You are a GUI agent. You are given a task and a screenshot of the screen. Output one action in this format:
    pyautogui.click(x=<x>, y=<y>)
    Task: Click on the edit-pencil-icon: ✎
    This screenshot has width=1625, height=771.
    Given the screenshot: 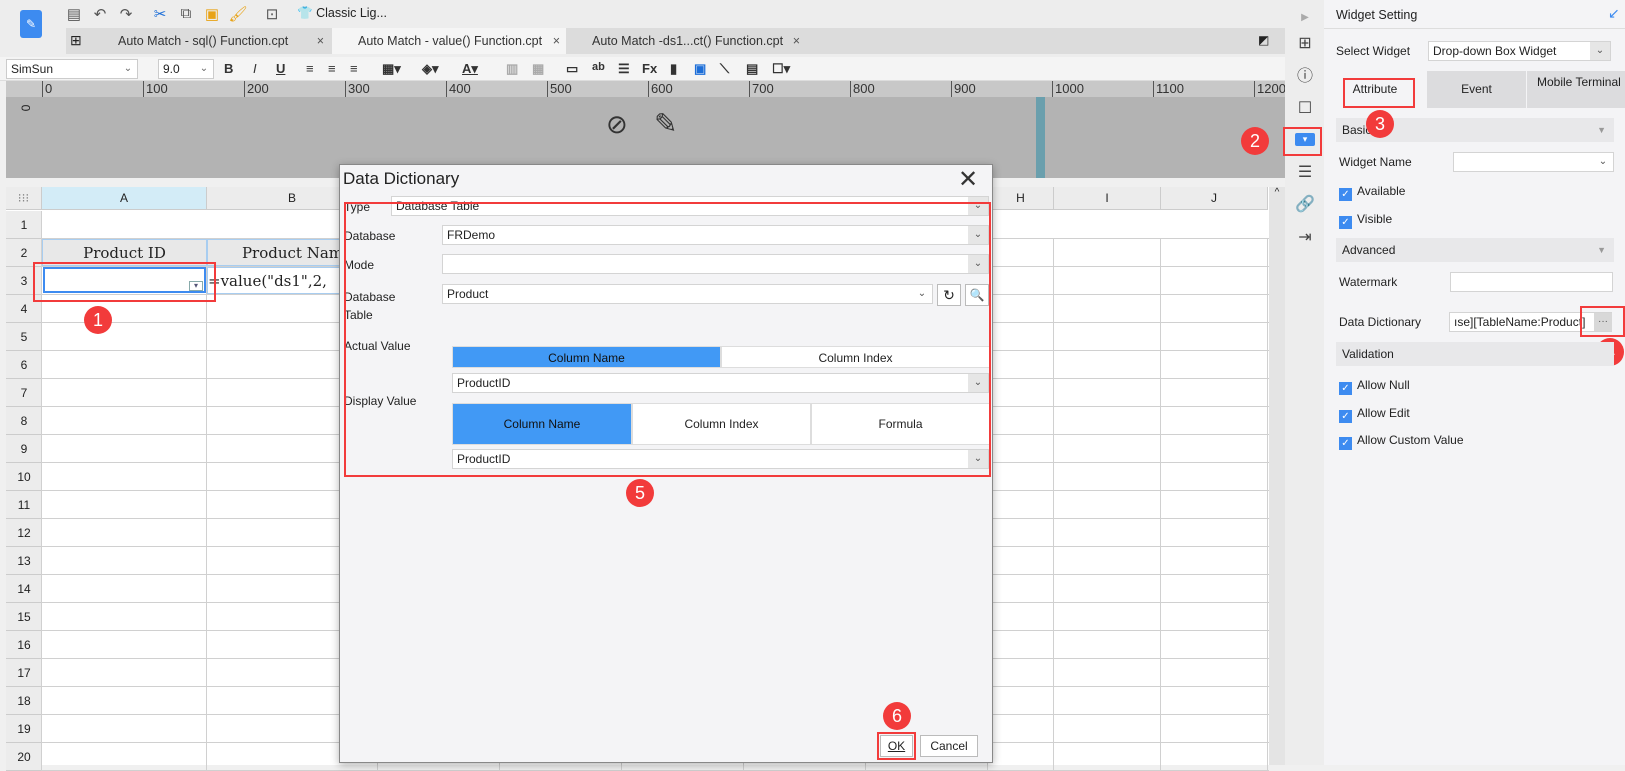 What is the action you would take?
    pyautogui.click(x=665, y=123)
    